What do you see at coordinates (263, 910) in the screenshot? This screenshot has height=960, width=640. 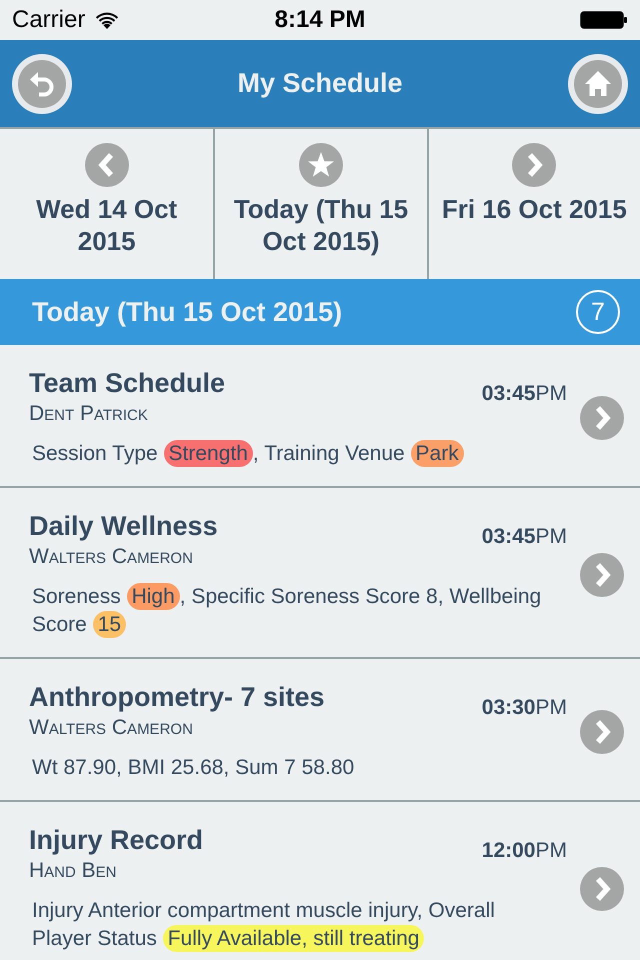 I see `detail-text: Injury Anterior compartment muscle injury, Overall` at bounding box center [263, 910].